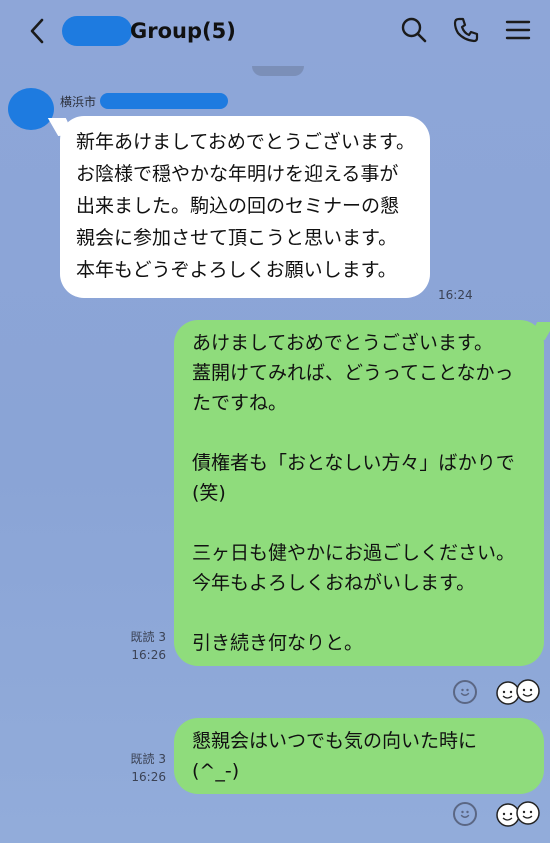  I want to click on chat-title: Group(5), so click(149, 31).